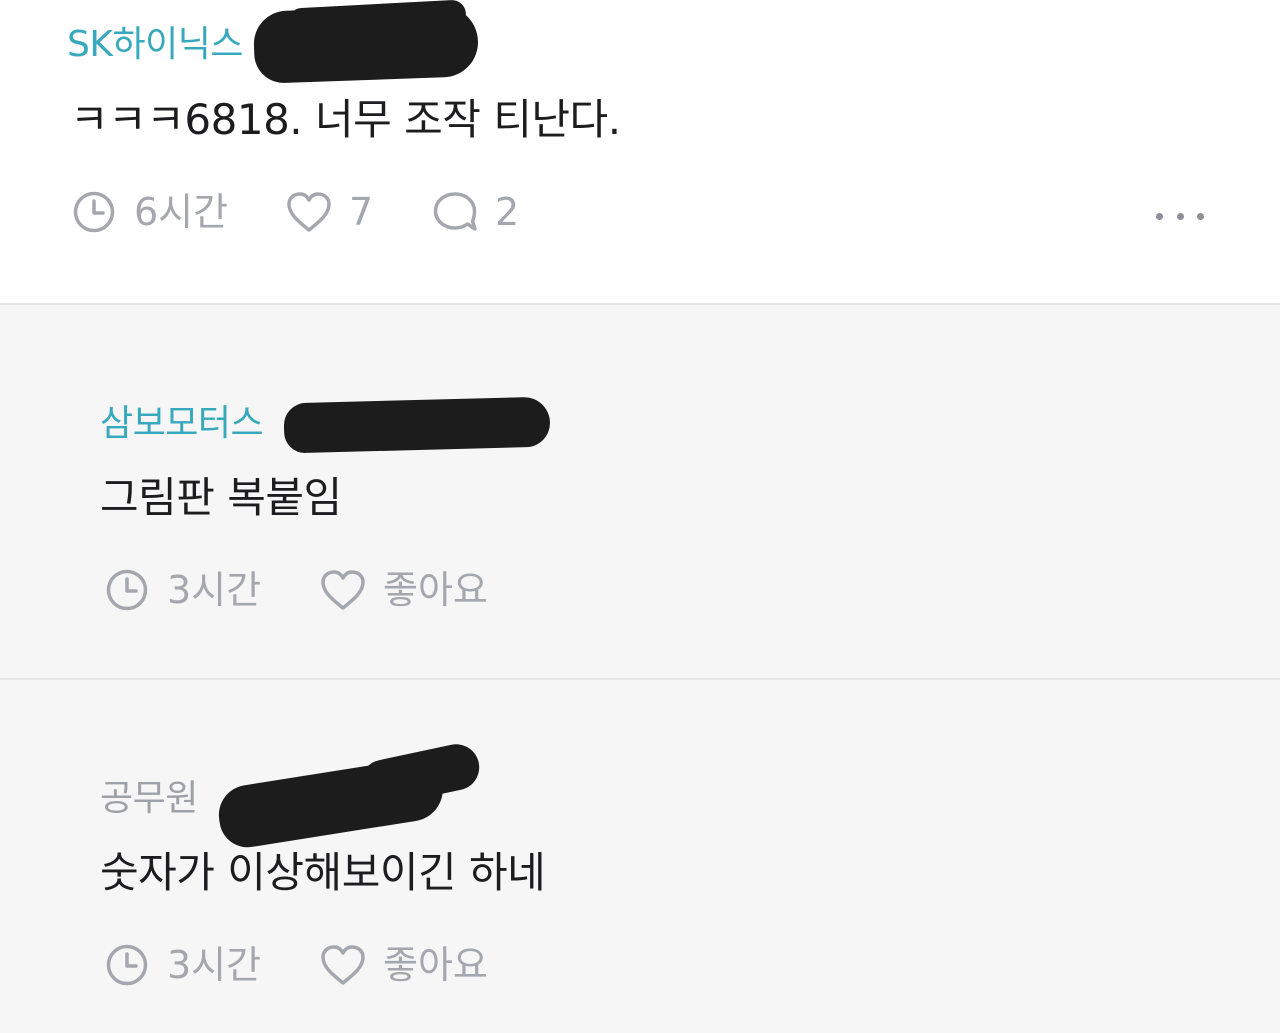 This screenshot has height=1033, width=1280. What do you see at coordinates (345, 119) in the screenshot?
I see `post-body: ㅋㅋㅋ6818. 너무 조작 티난다.` at bounding box center [345, 119].